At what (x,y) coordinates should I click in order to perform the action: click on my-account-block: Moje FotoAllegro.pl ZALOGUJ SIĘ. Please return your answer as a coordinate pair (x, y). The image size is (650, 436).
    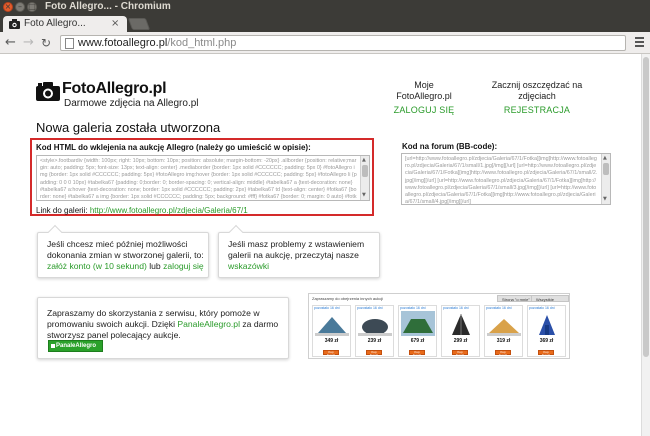
    Looking at the image, I should click on (424, 98).